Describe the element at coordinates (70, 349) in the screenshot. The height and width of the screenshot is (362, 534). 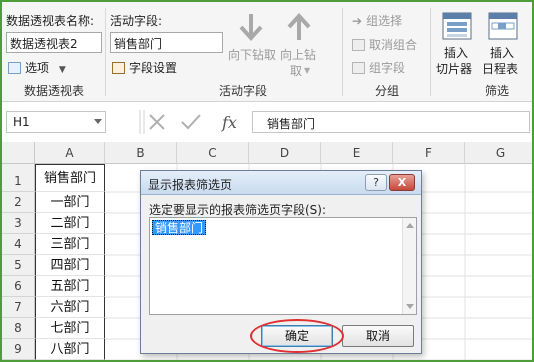
I see `cell-a9: 八部门` at that location.